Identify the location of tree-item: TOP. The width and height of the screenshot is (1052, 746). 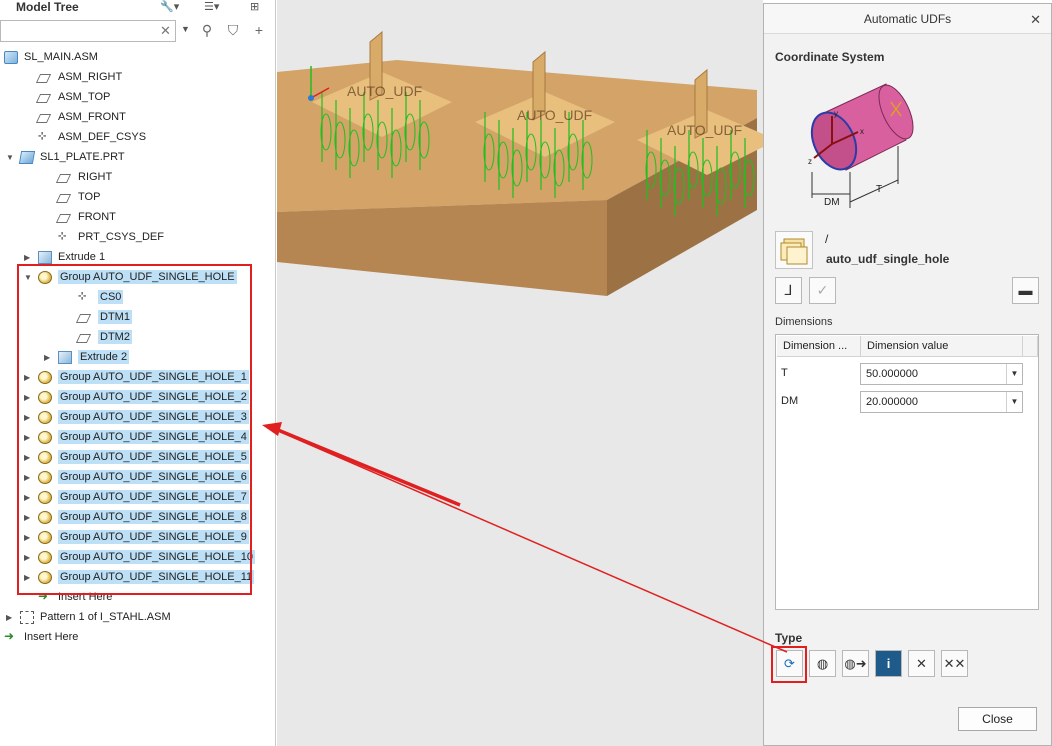
(138, 198).